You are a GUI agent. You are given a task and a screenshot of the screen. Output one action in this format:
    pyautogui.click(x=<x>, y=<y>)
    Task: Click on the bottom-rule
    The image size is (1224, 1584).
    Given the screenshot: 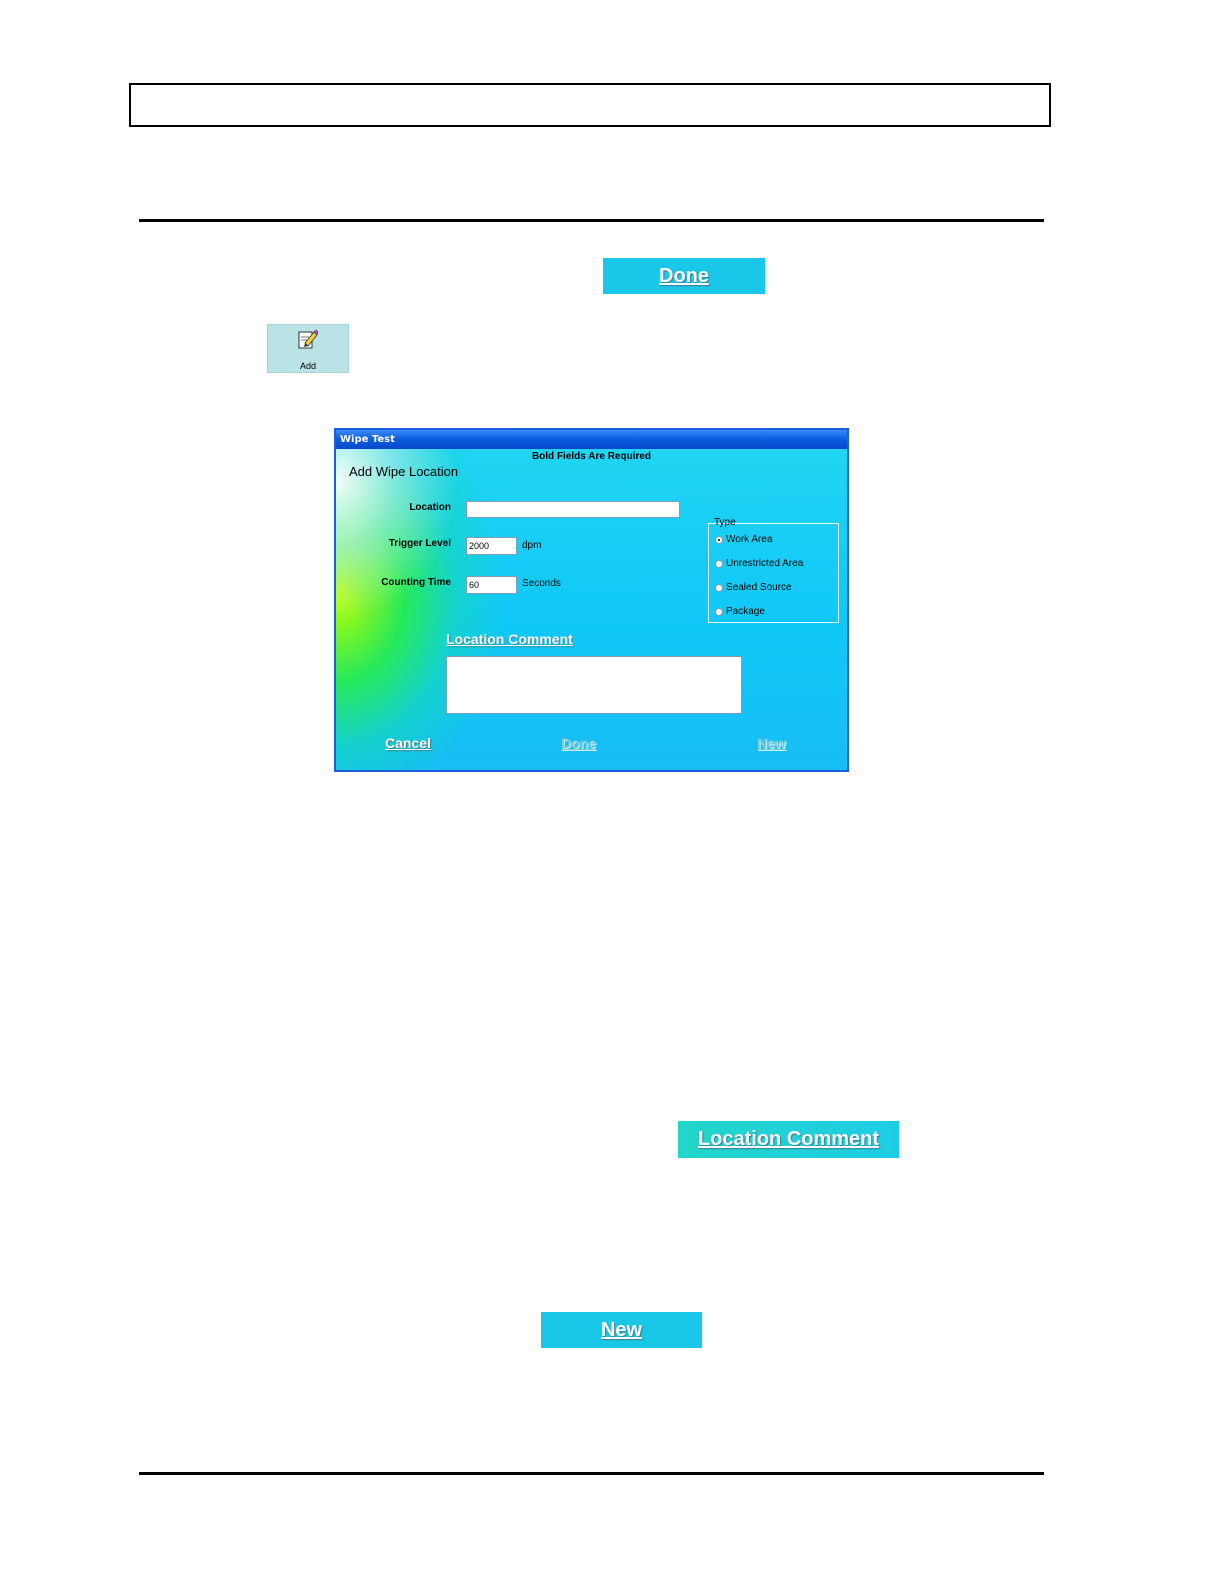 What is the action you would take?
    pyautogui.click(x=591, y=1473)
    